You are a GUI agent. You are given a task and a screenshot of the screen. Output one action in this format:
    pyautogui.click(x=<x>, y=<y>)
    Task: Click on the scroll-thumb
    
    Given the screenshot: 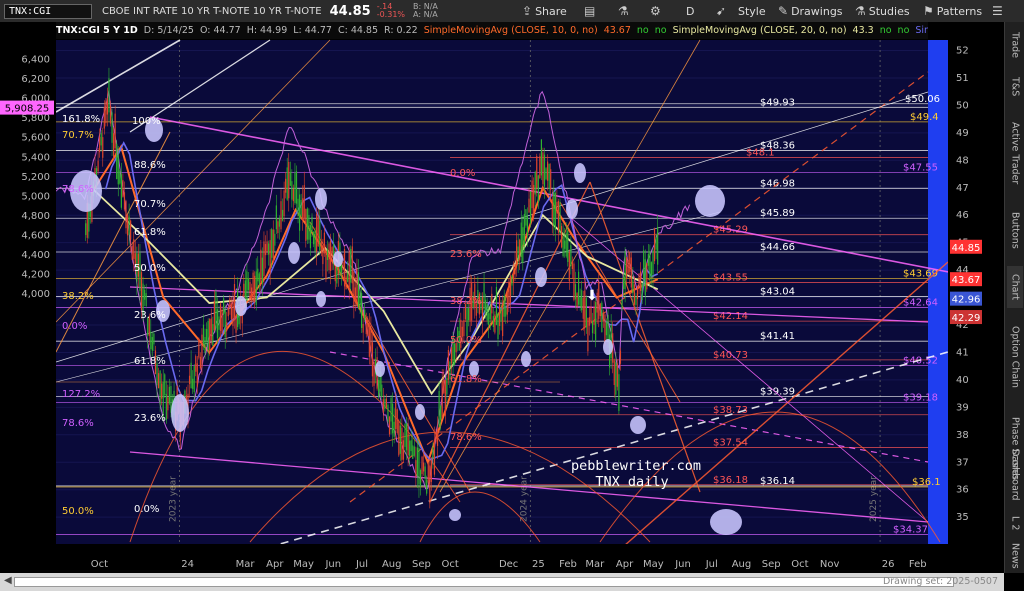 What is the action you would take?
    pyautogui.click(x=484, y=582)
    